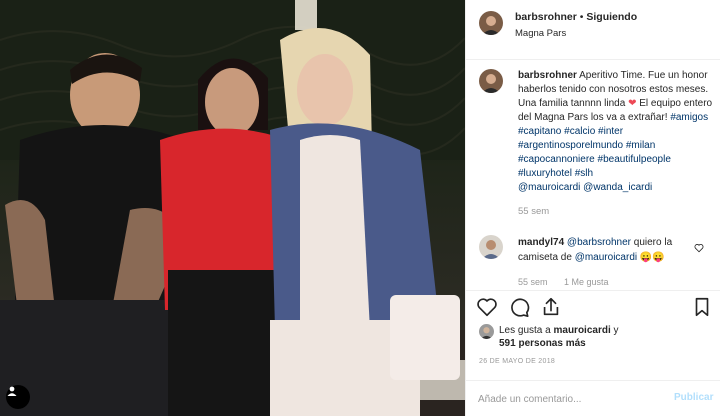  Describe the element at coordinates (568, 399) in the screenshot. I see `comment-input` at that location.